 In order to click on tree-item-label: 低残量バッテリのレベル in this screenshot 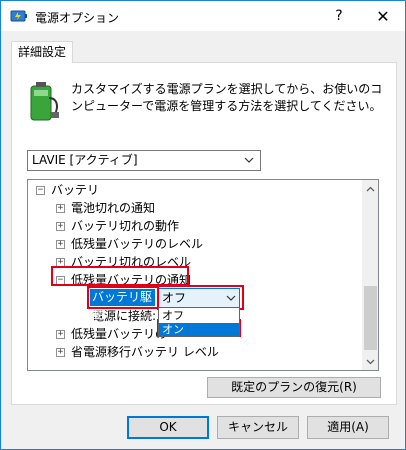, I will do `click(137, 244)`.